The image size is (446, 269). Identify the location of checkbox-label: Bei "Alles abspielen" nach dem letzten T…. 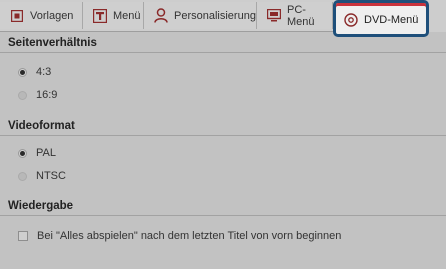
(189, 236).